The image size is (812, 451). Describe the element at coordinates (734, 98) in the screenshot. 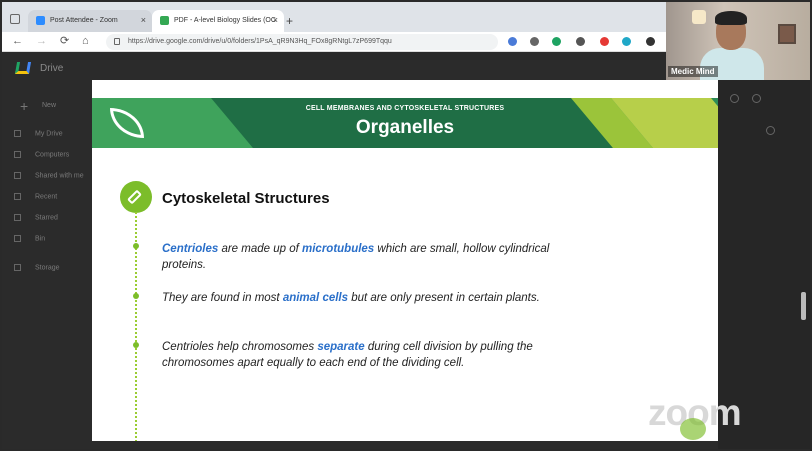

I see `grid-view-icon` at that location.